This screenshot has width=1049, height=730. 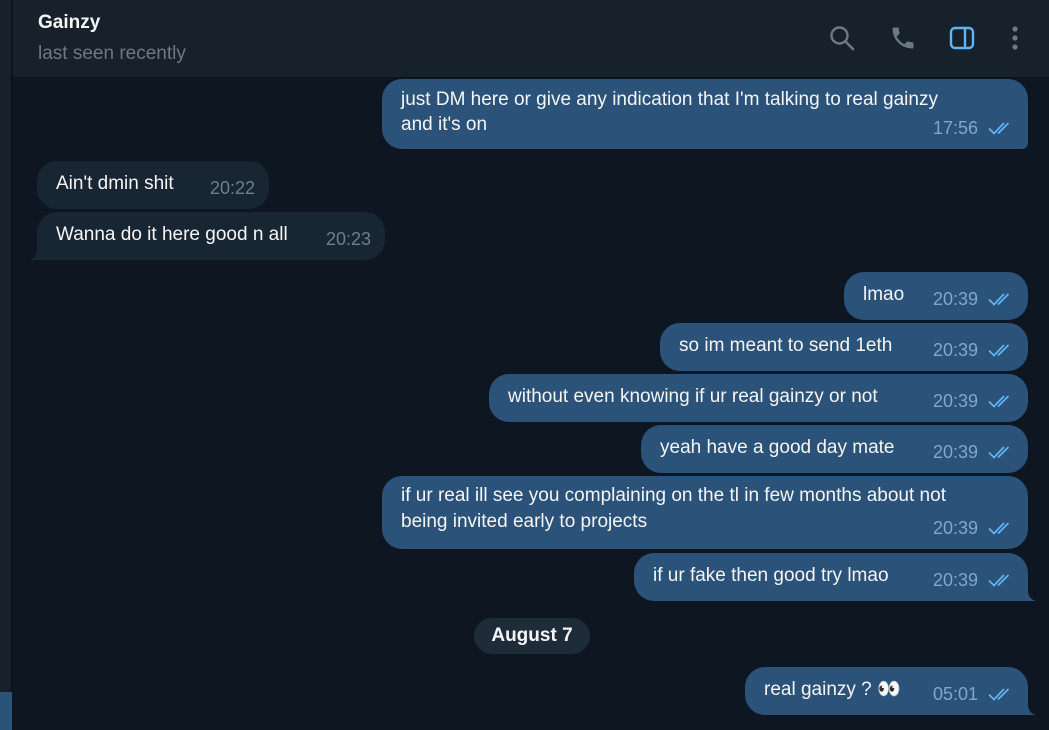 What do you see at coordinates (903, 38) in the screenshot?
I see `phone-icon` at bounding box center [903, 38].